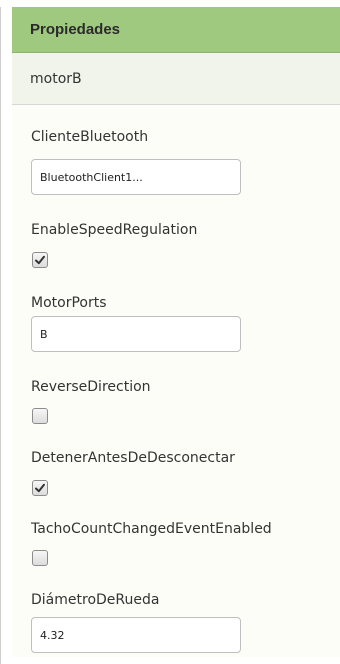  What do you see at coordinates (136, 635) in the screenshot?
I see `diametro-de-rueda-field: 4.32` at bounding box center [136, 635].